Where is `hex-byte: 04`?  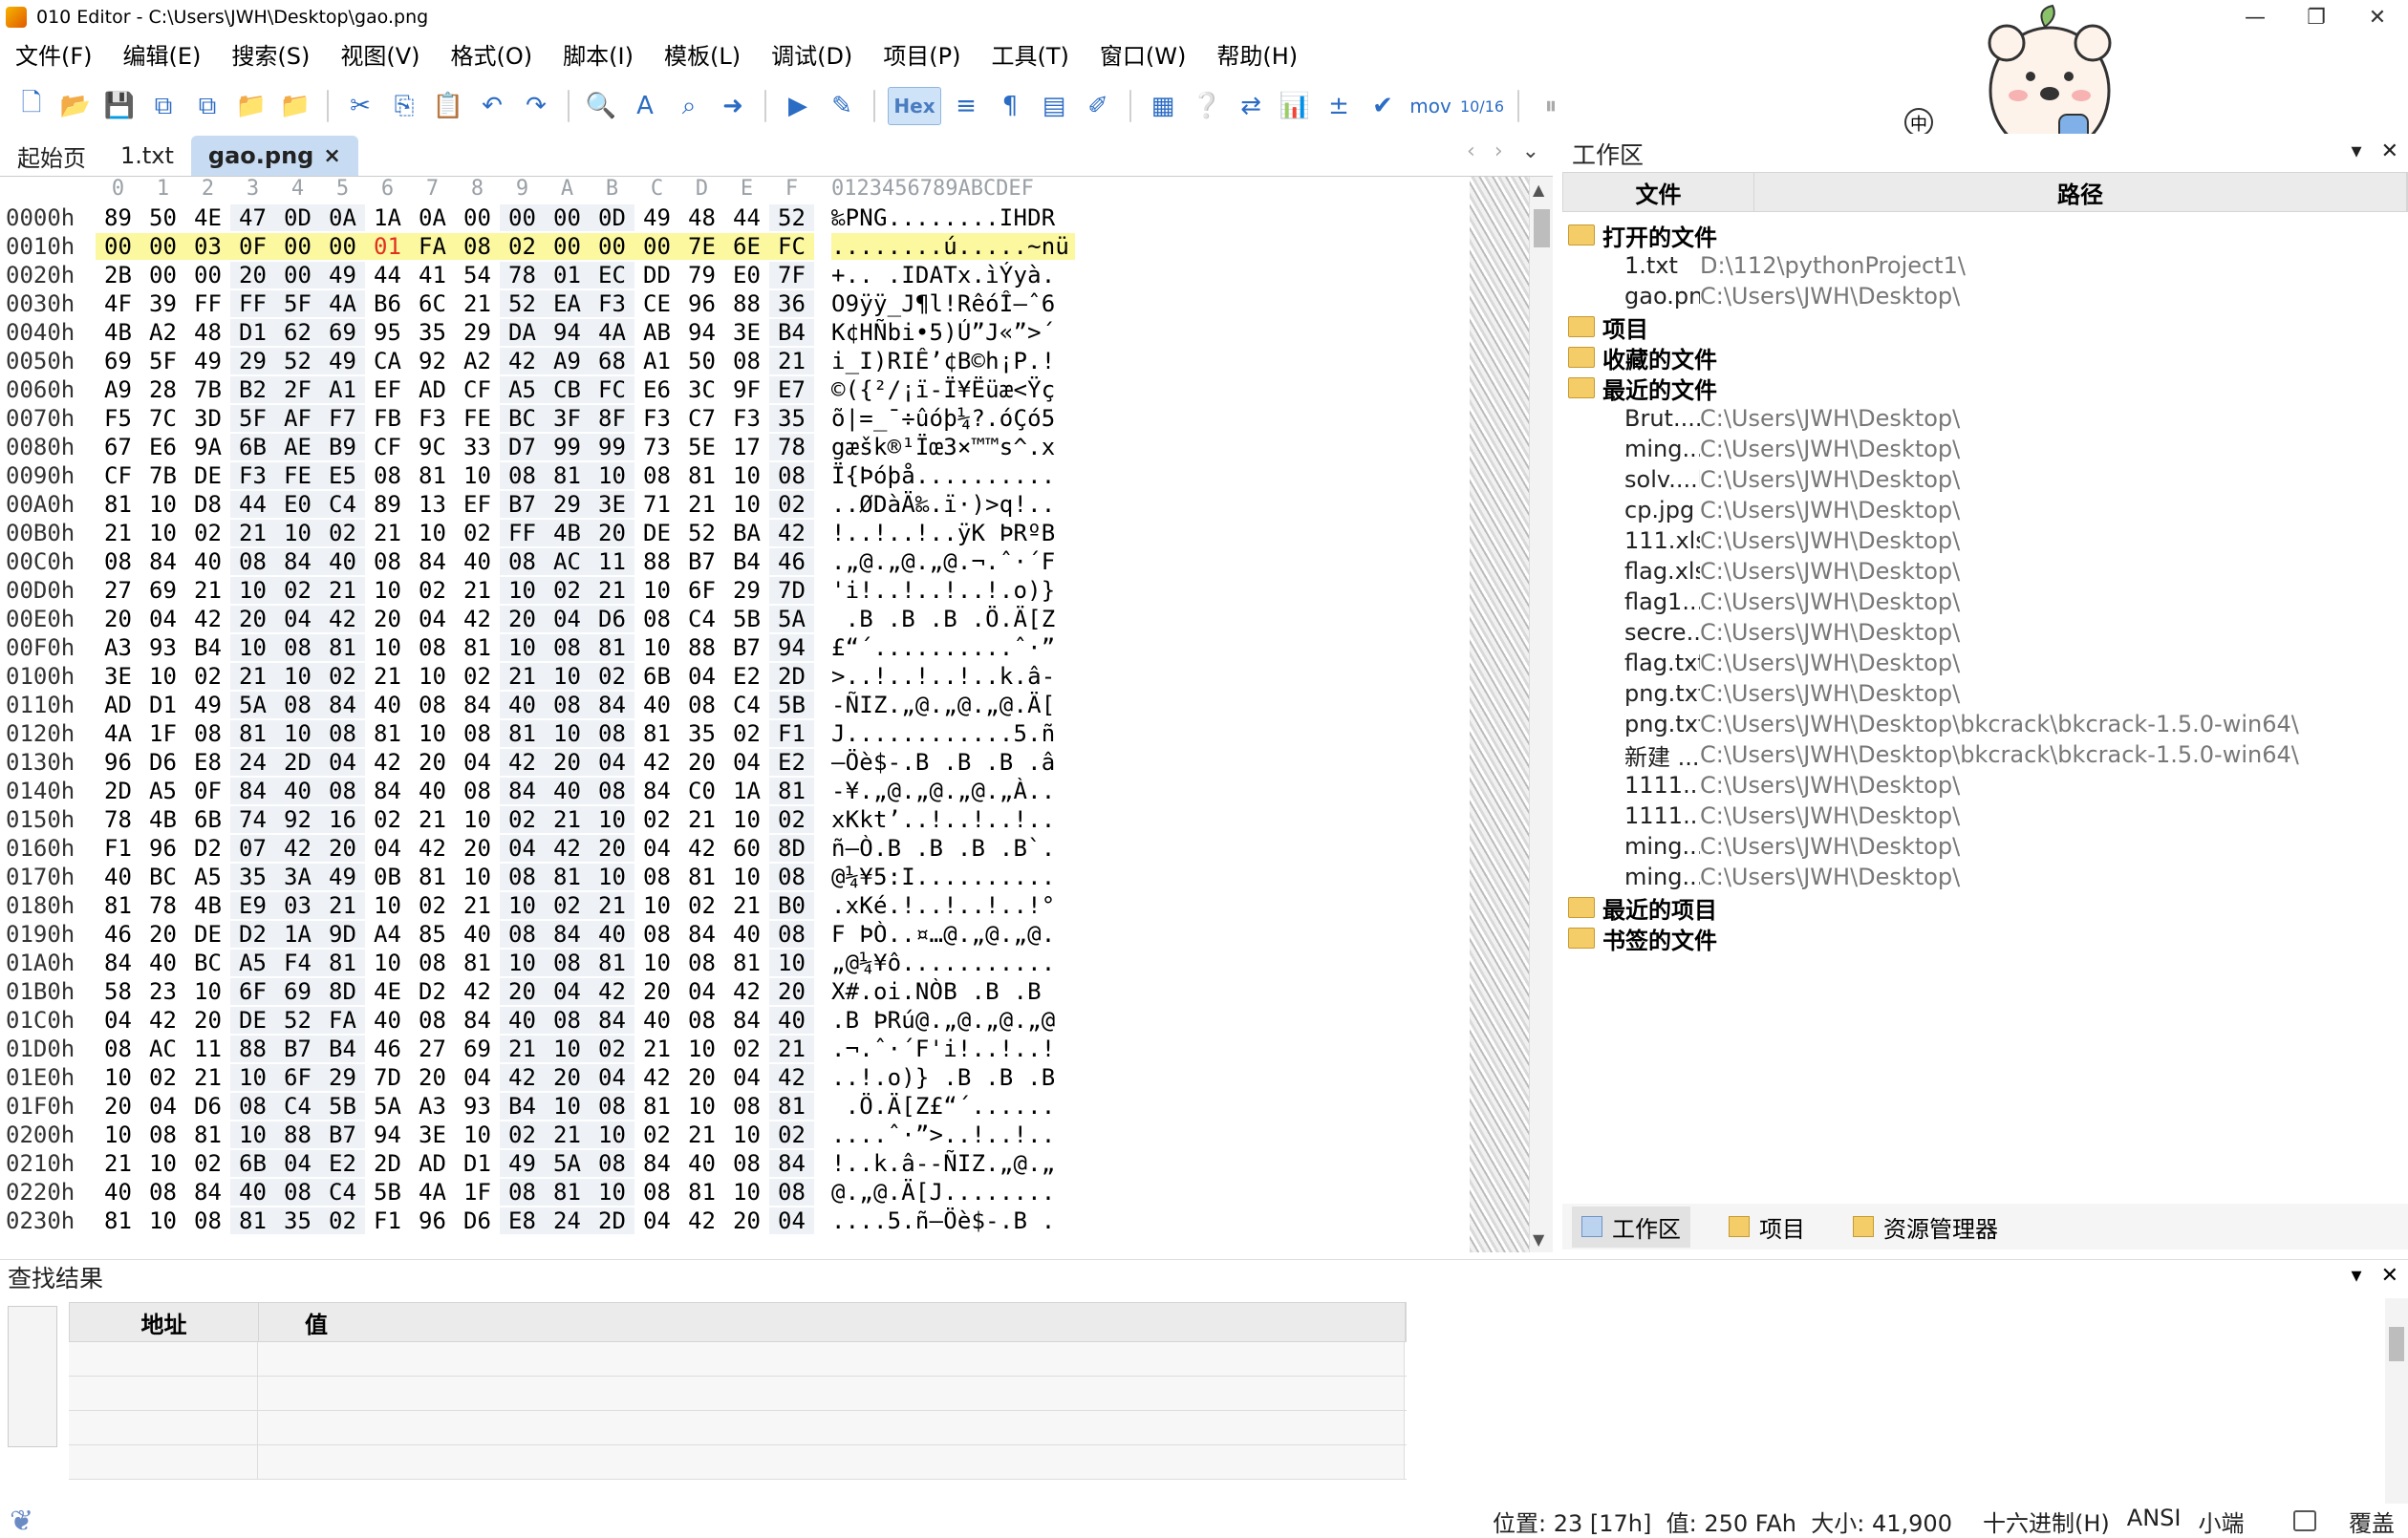 hex-byte: 04 is located at coordinates (567, 992).